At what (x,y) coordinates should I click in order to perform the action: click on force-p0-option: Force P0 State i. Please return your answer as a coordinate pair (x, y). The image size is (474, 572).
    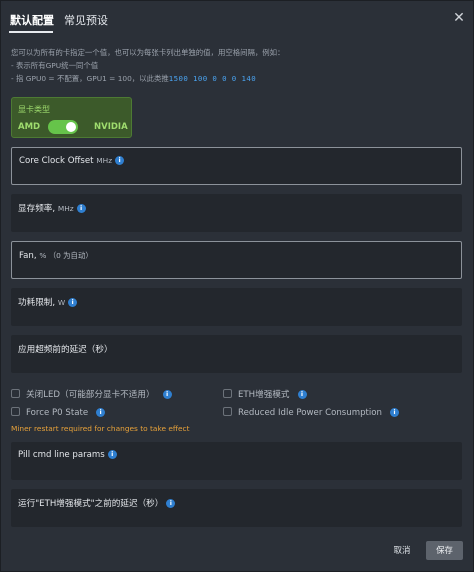
    Looking at the image, I should click on (58, 412).